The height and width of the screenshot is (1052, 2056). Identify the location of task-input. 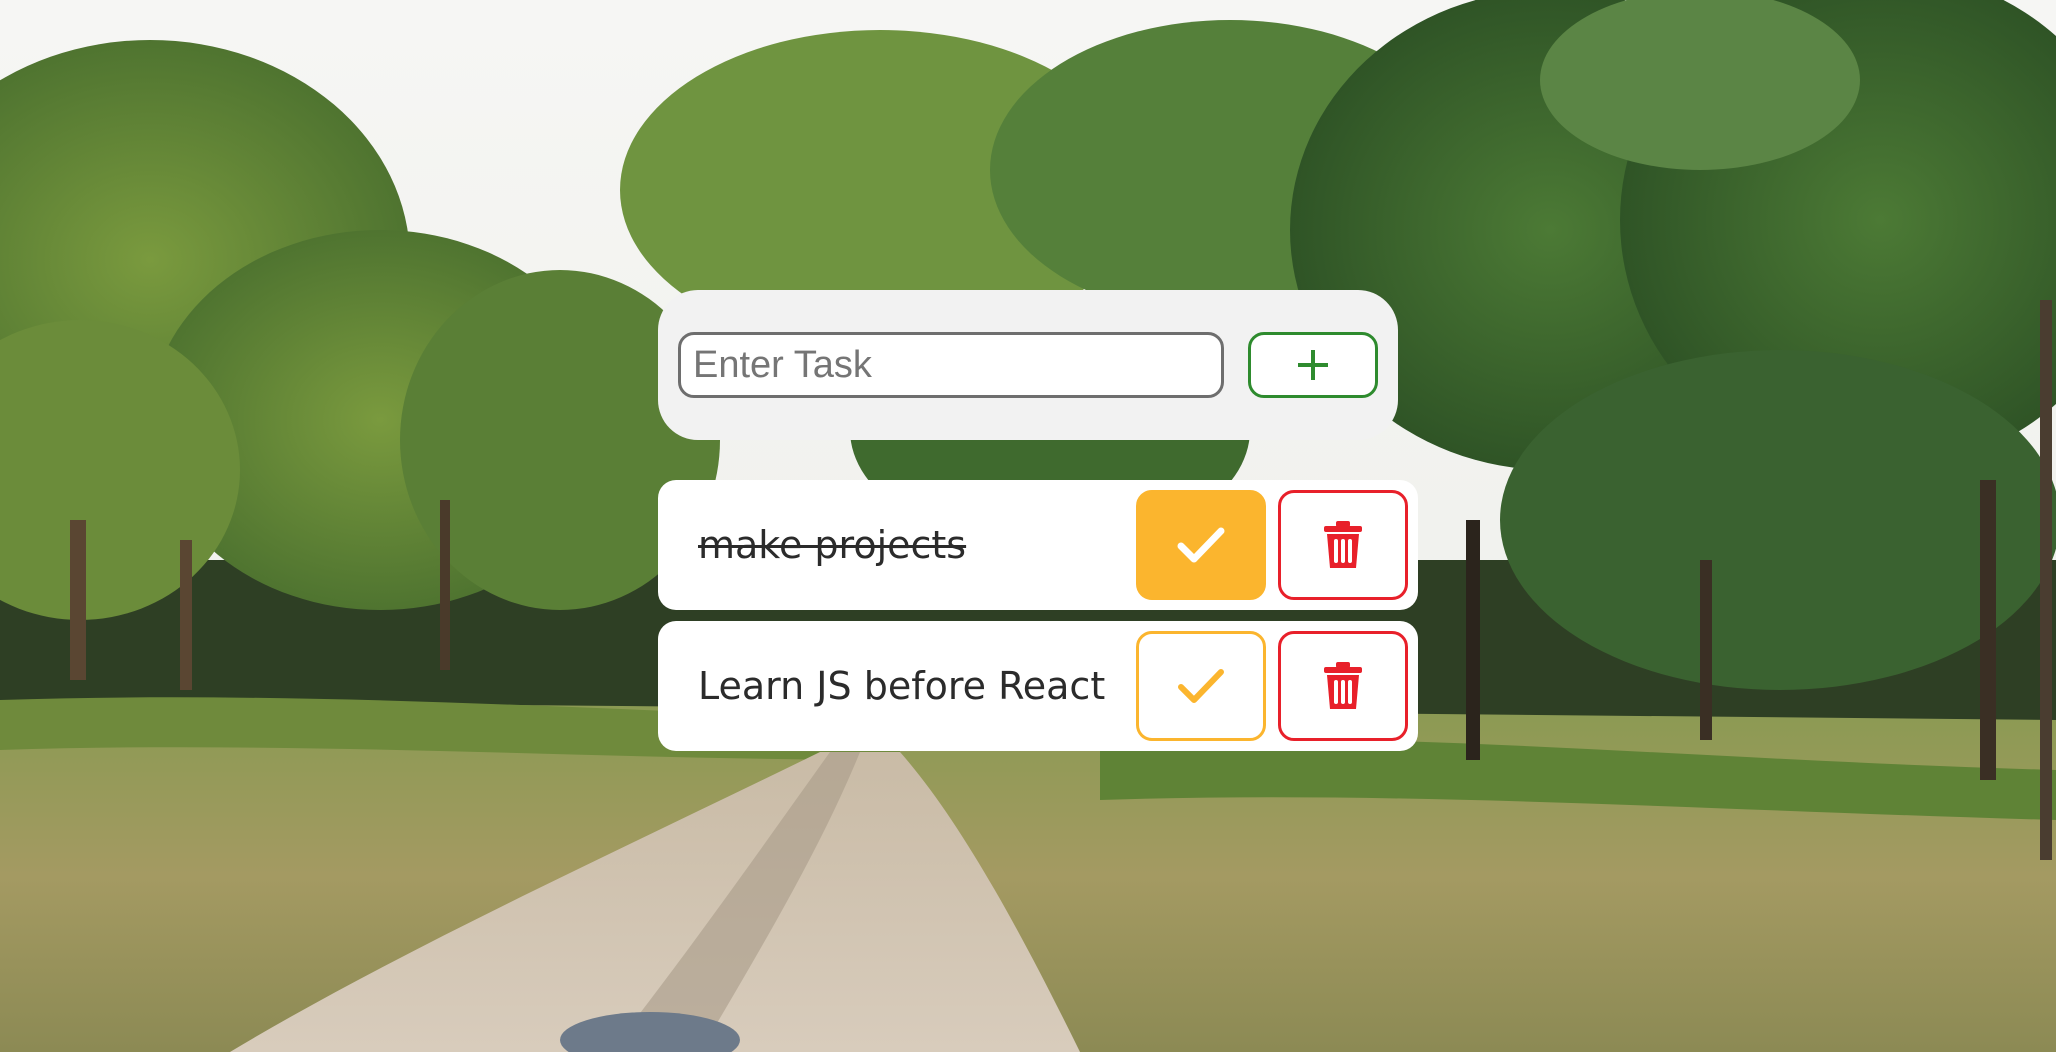
(951, 365).